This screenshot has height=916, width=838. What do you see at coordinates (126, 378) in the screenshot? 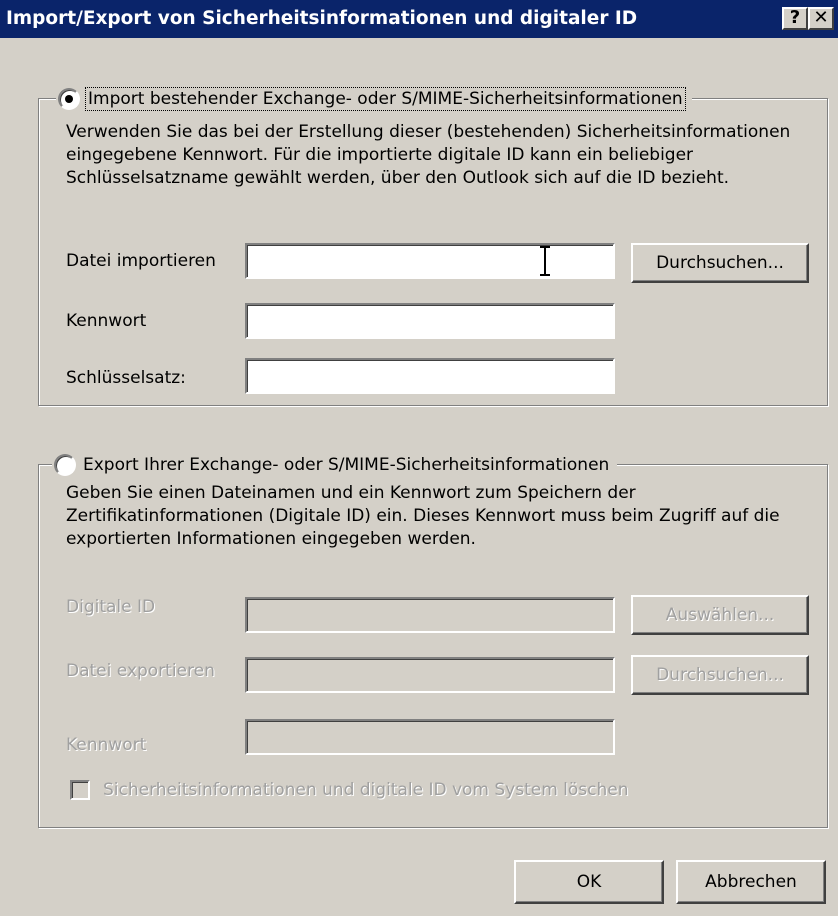
I see `import-keyset-label: Schlüsselsatz:` at bounding box center [126, 378].